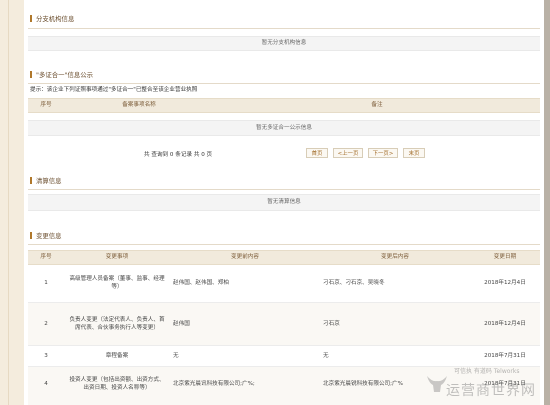 This screenshot has height=405, width=550. I want to click on multi-cert-section-title: "多证合一"信息公示, so click(61, 75).